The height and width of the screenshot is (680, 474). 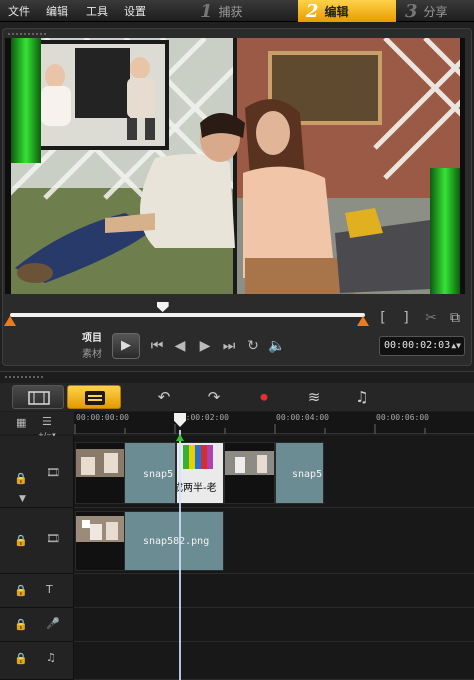 What do you see at coordinates (57, 11) in the screenshot?
I see `menu-edit: 编辑` at bounding box center [57, 11].